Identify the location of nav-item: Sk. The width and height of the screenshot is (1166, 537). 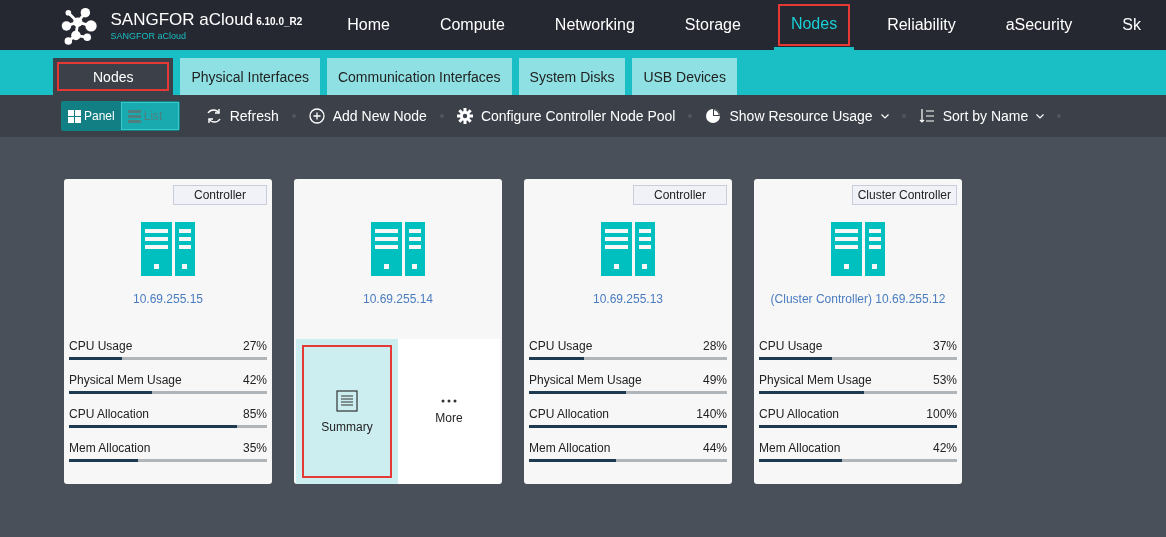
(1131, 25).